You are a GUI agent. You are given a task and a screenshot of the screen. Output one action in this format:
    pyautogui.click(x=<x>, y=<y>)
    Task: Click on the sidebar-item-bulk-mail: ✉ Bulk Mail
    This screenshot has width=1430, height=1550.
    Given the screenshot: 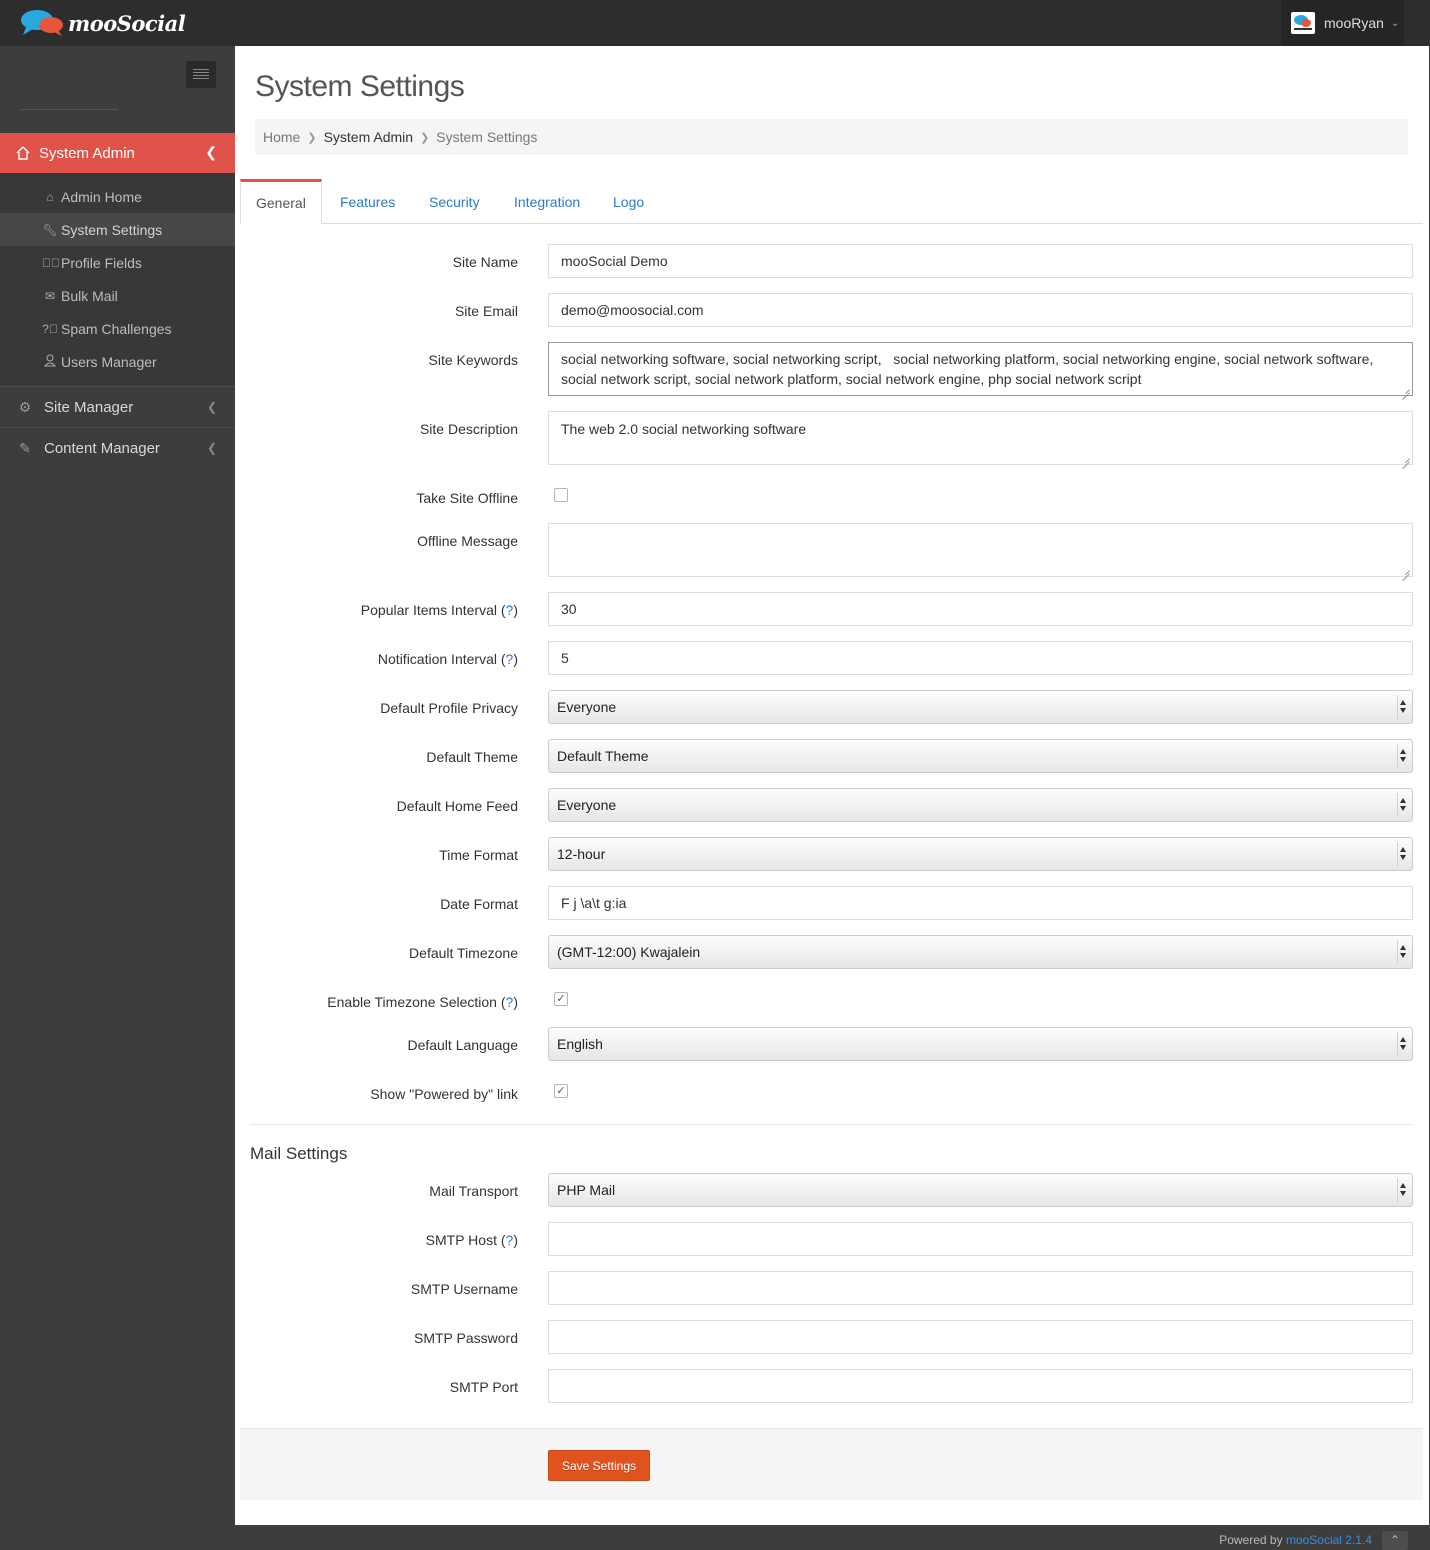 What is the action you would take?
    pyautogui.click(x=117, y=295)
    